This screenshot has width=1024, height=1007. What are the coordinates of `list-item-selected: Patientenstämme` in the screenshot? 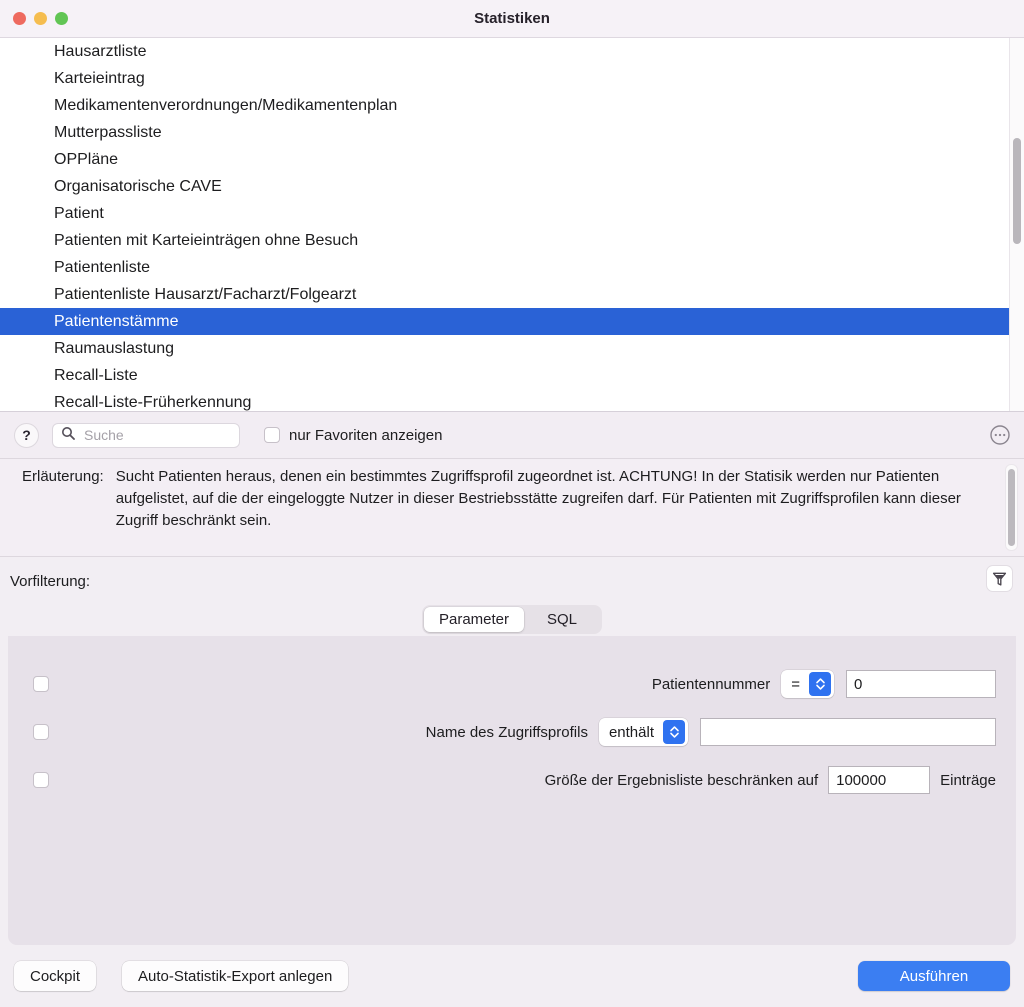 It's located at (504, 321).